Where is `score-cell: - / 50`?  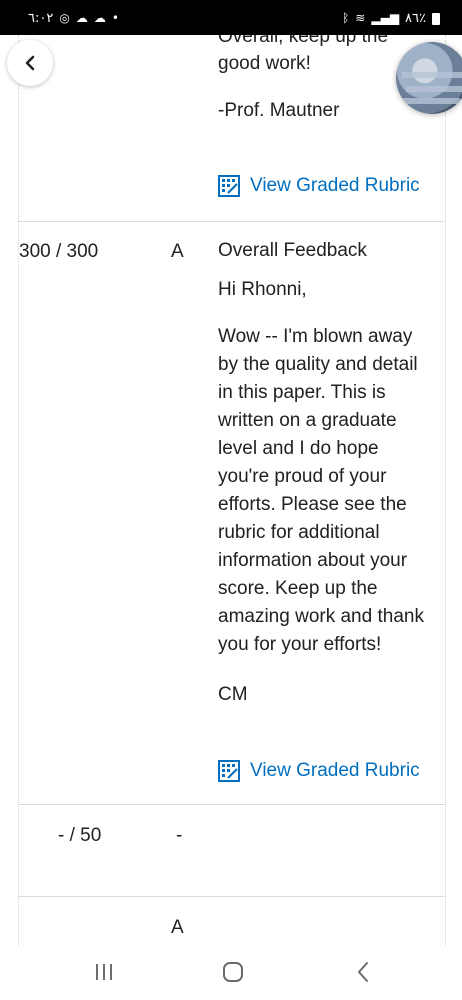 score-cell: - / 50 is located at coordinates (80, 835).